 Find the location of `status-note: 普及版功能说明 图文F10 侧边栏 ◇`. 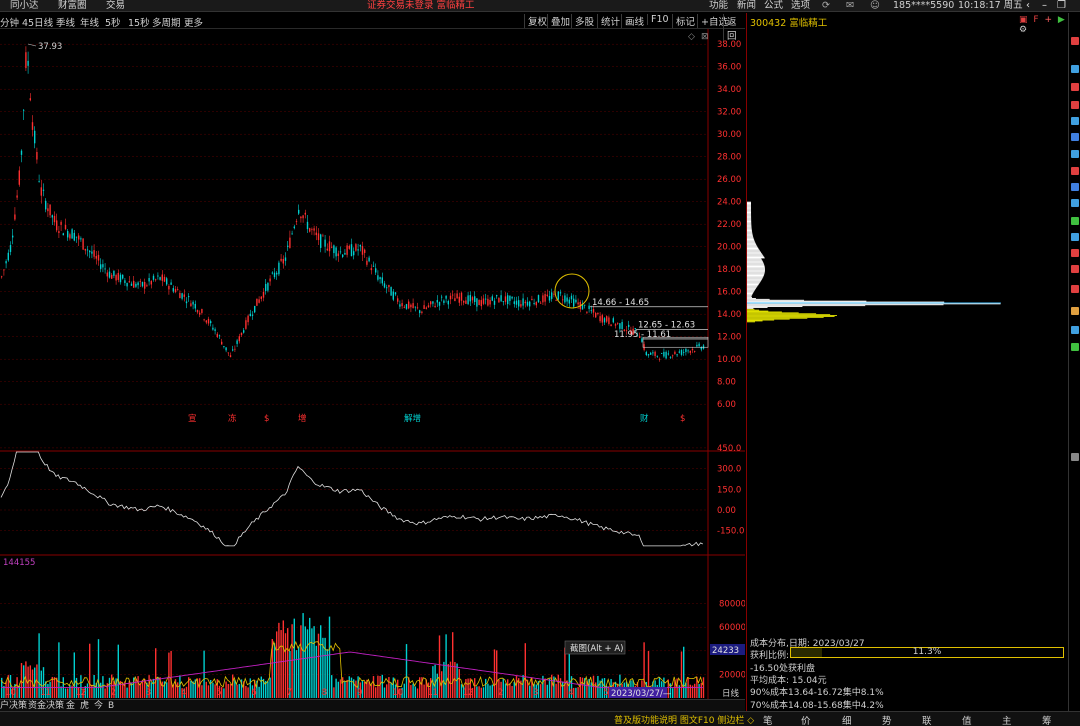

status-note: 普及版功能说明 图文F10 侧边栏 ◇ is located at coordinates (684, 719).